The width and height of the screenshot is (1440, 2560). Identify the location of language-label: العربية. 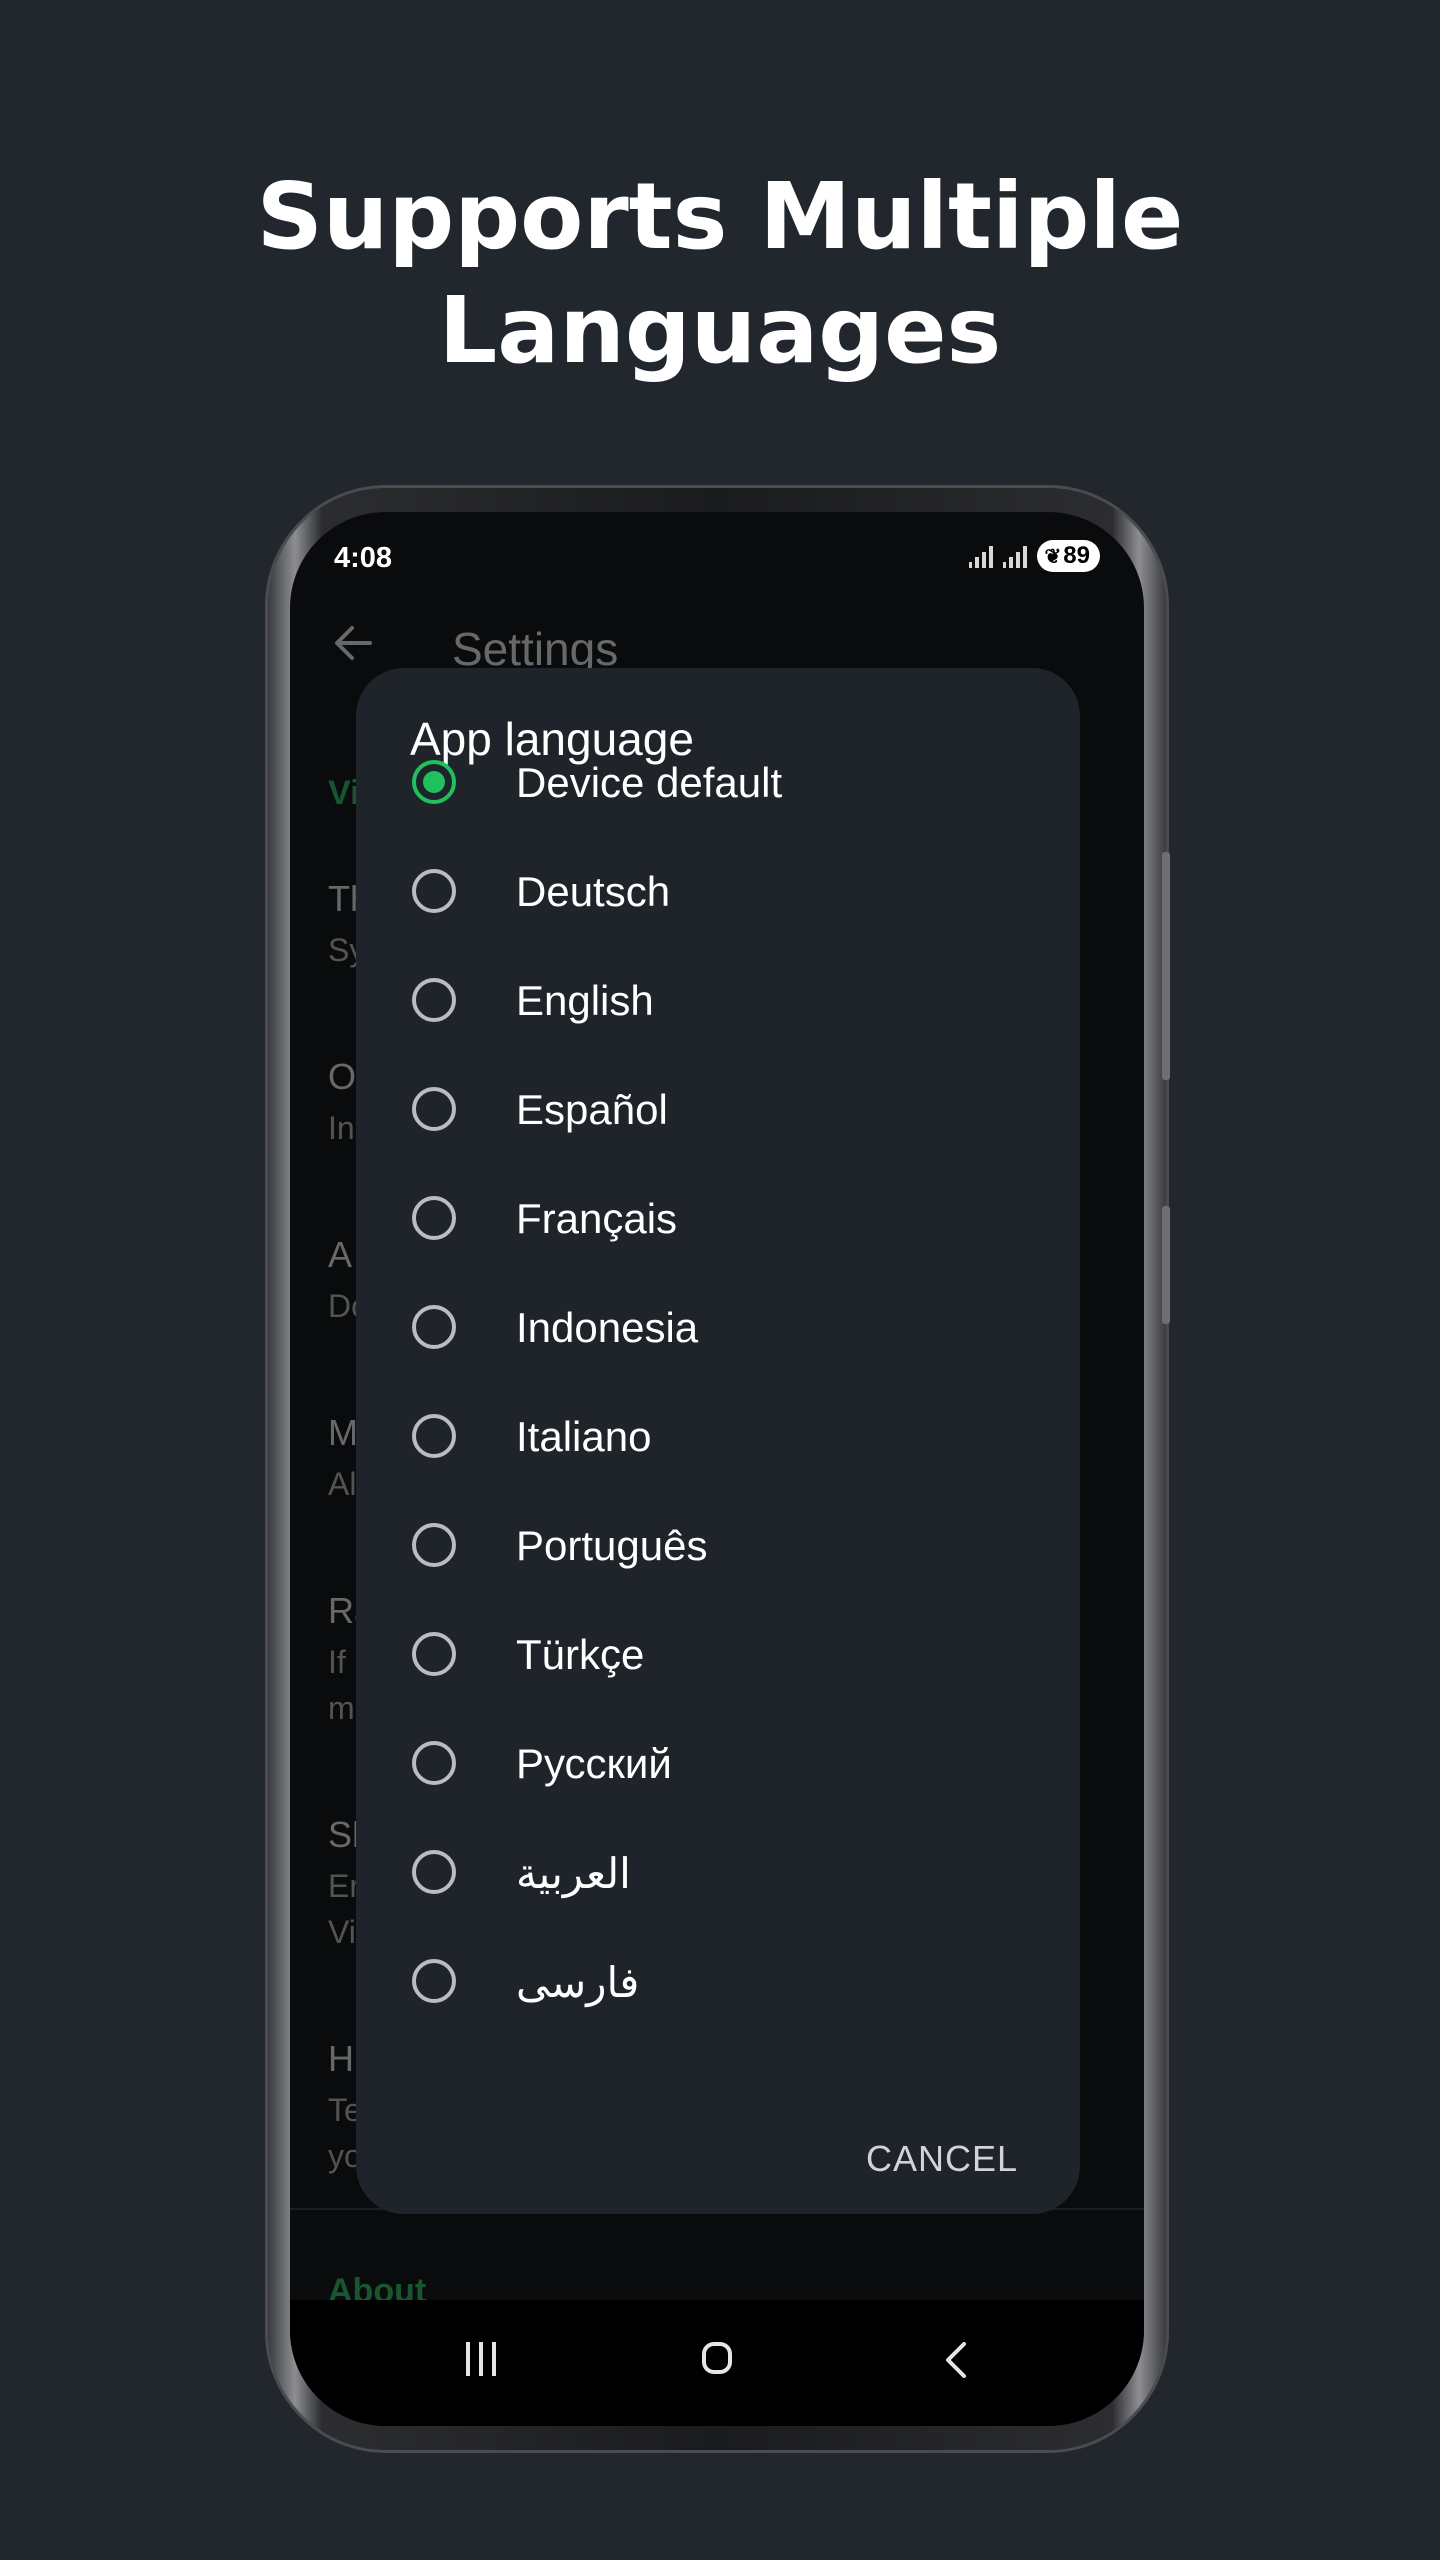
(573, 1873).